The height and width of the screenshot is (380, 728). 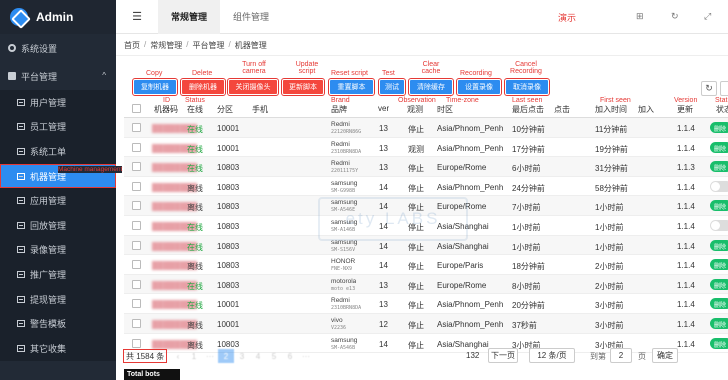 What do you see at coordinates (58, 102) in the screenshot?
I see `sidebar-item-users: 用户管理` at bounding box center [58, 102].